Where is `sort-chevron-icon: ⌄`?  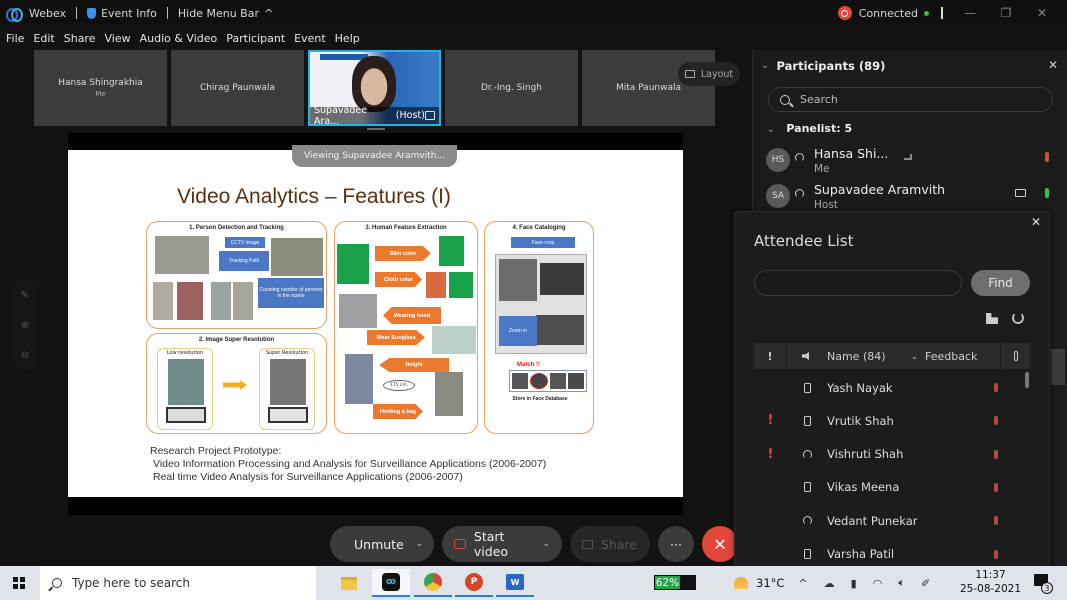 sort-chevron-icon: ⌄ is located at coordinates (918, 356).